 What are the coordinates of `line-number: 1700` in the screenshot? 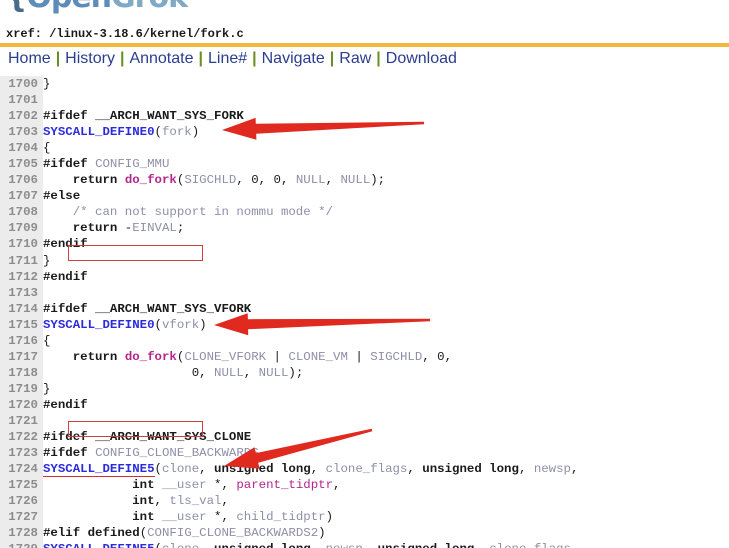 It's located at (19, 84).